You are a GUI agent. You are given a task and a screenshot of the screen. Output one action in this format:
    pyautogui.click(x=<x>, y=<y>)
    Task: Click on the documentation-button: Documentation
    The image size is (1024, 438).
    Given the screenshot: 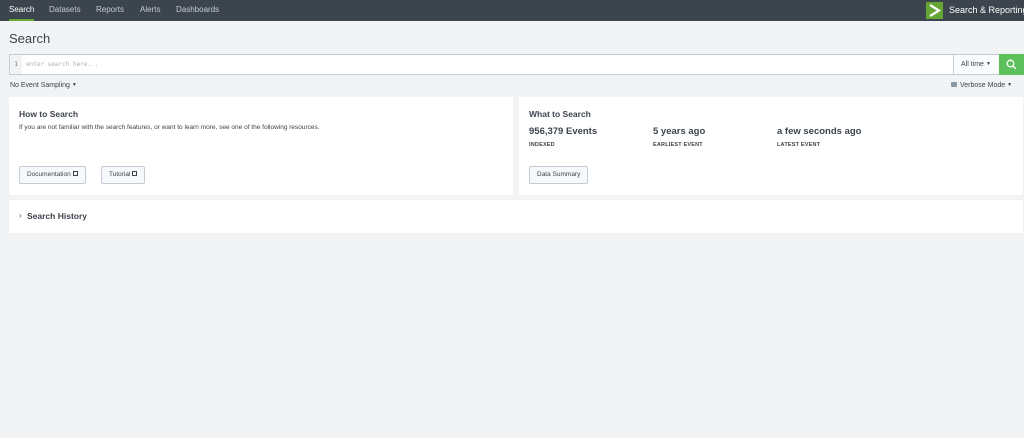 What is the action you would take?
    pyautogui.click(x=52, y=175)
    